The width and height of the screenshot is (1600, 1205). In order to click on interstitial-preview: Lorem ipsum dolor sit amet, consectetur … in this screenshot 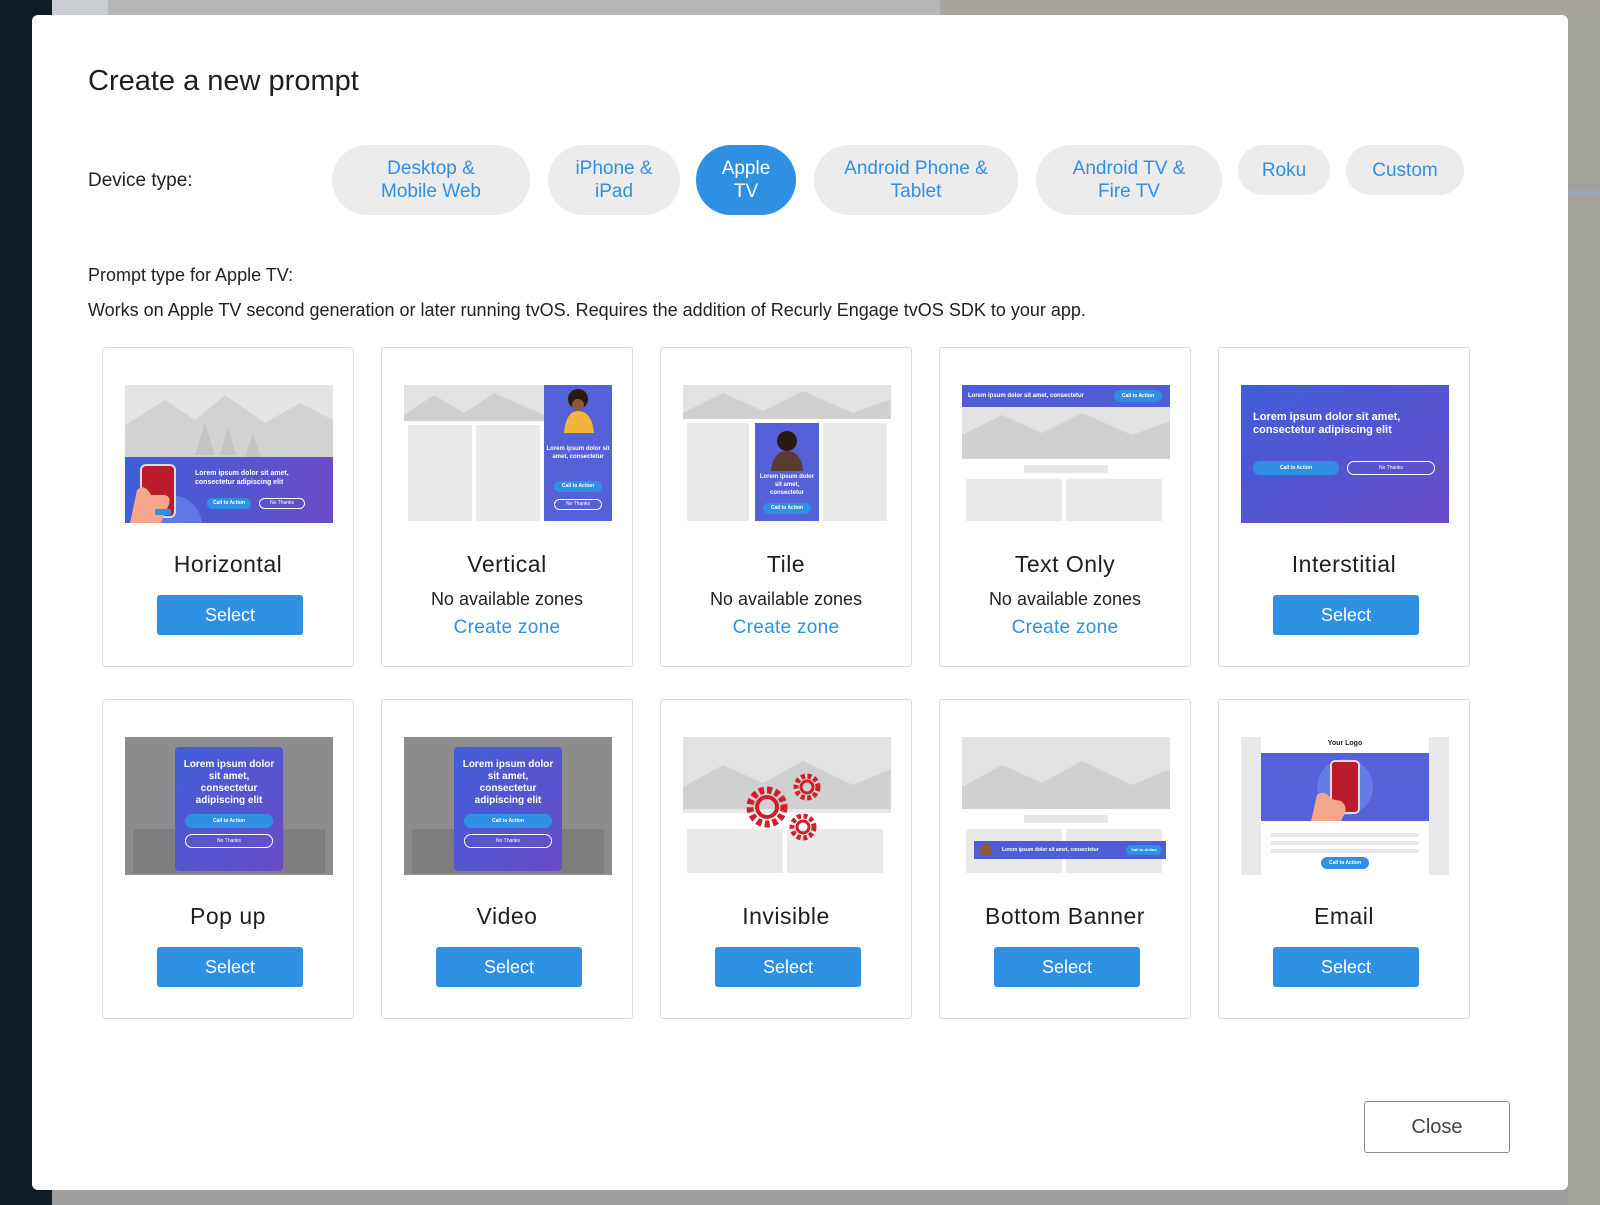, I will do `click(1345, 454)`.